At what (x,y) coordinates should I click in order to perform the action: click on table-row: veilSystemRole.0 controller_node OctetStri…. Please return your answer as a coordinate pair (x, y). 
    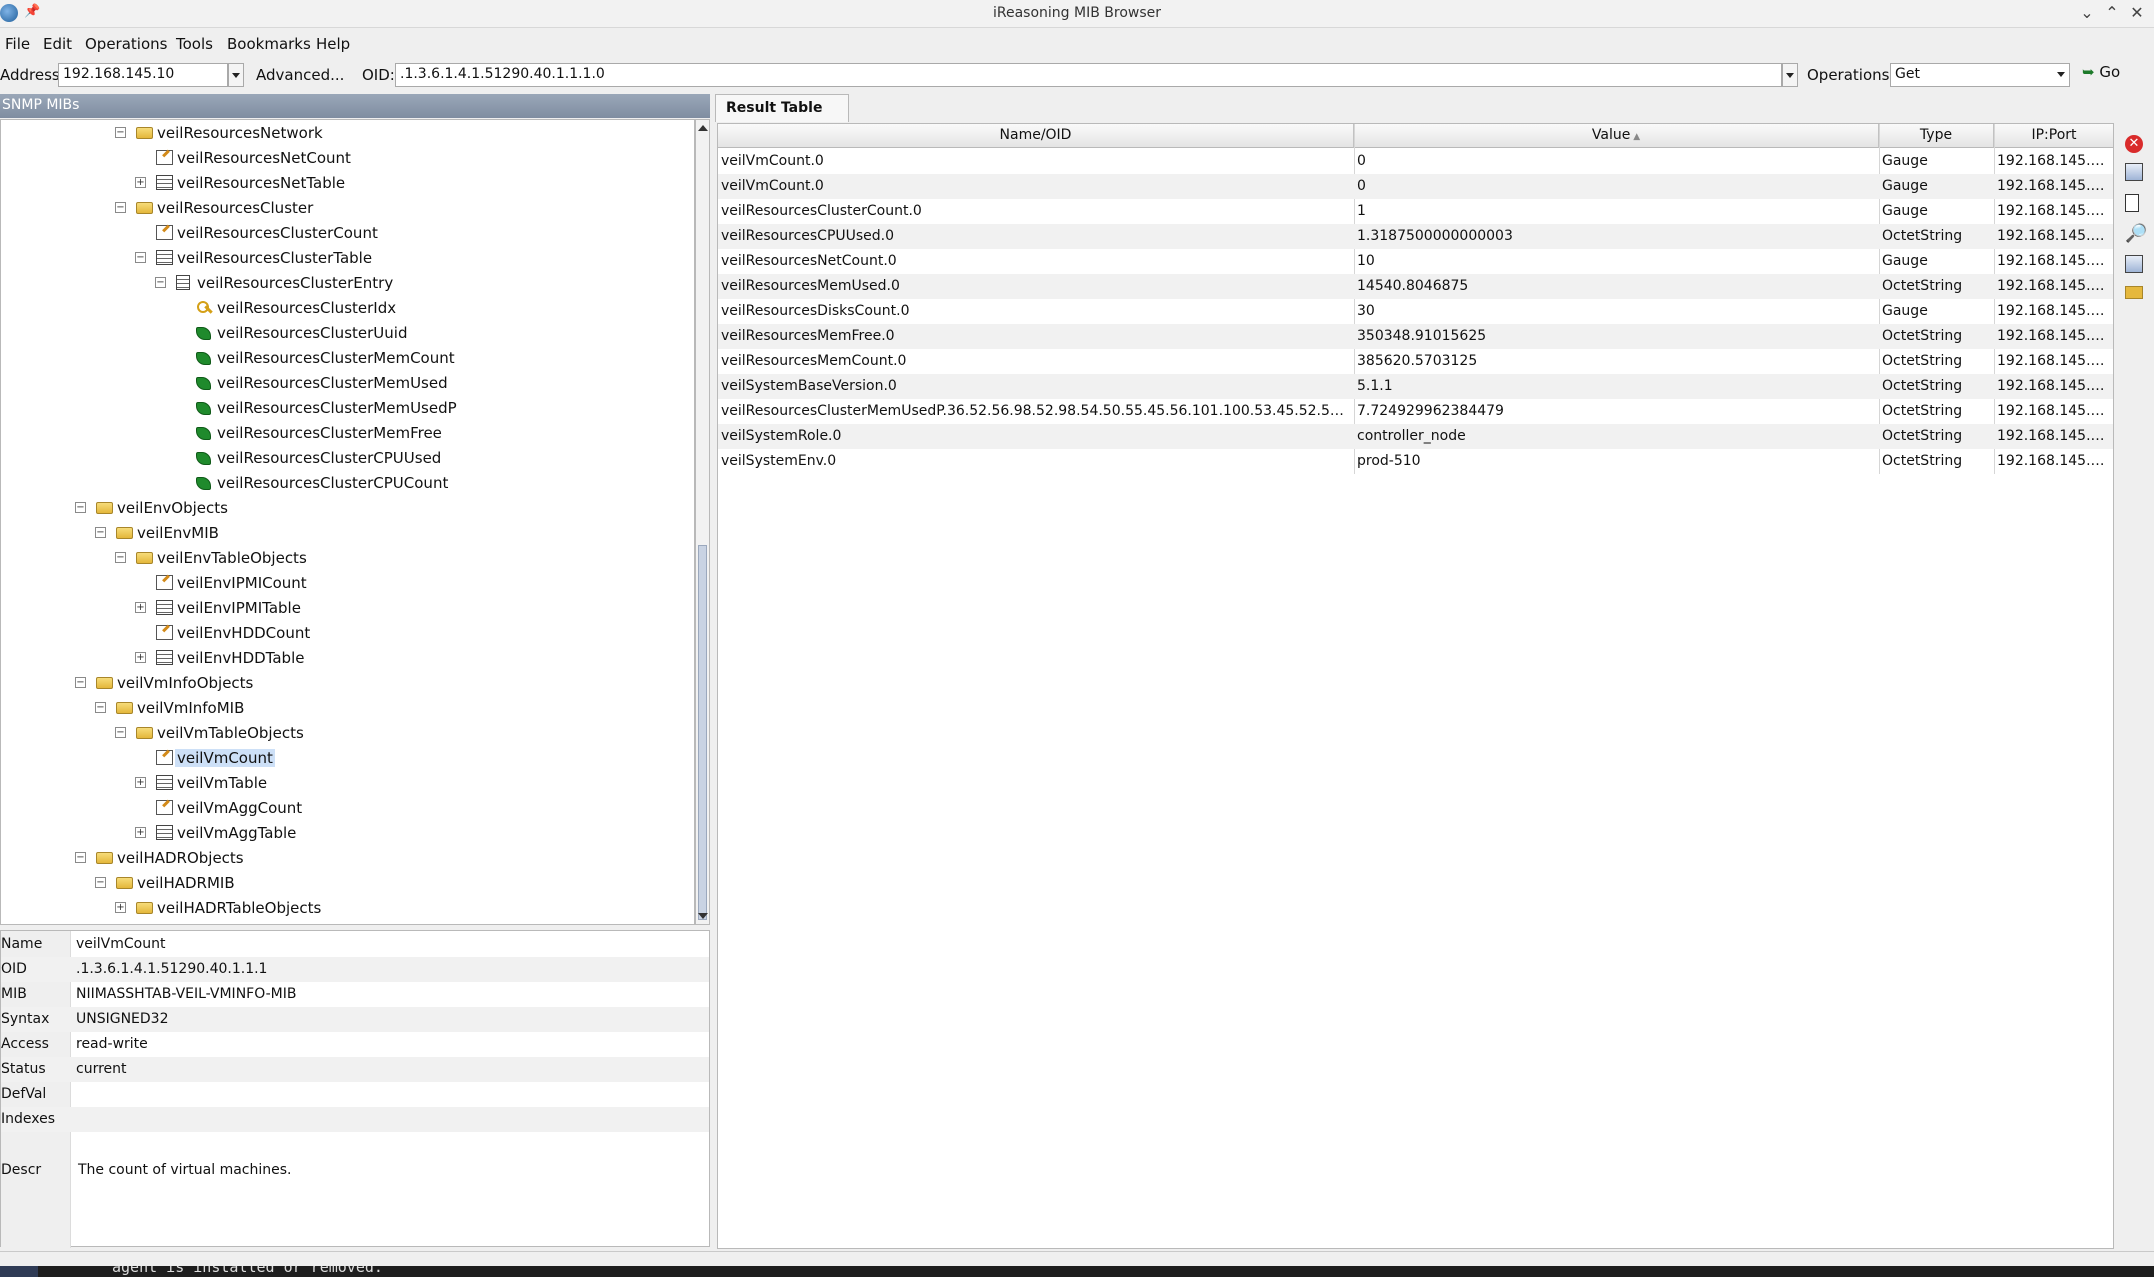
    Looking at the image, I should click on (1415, 436).